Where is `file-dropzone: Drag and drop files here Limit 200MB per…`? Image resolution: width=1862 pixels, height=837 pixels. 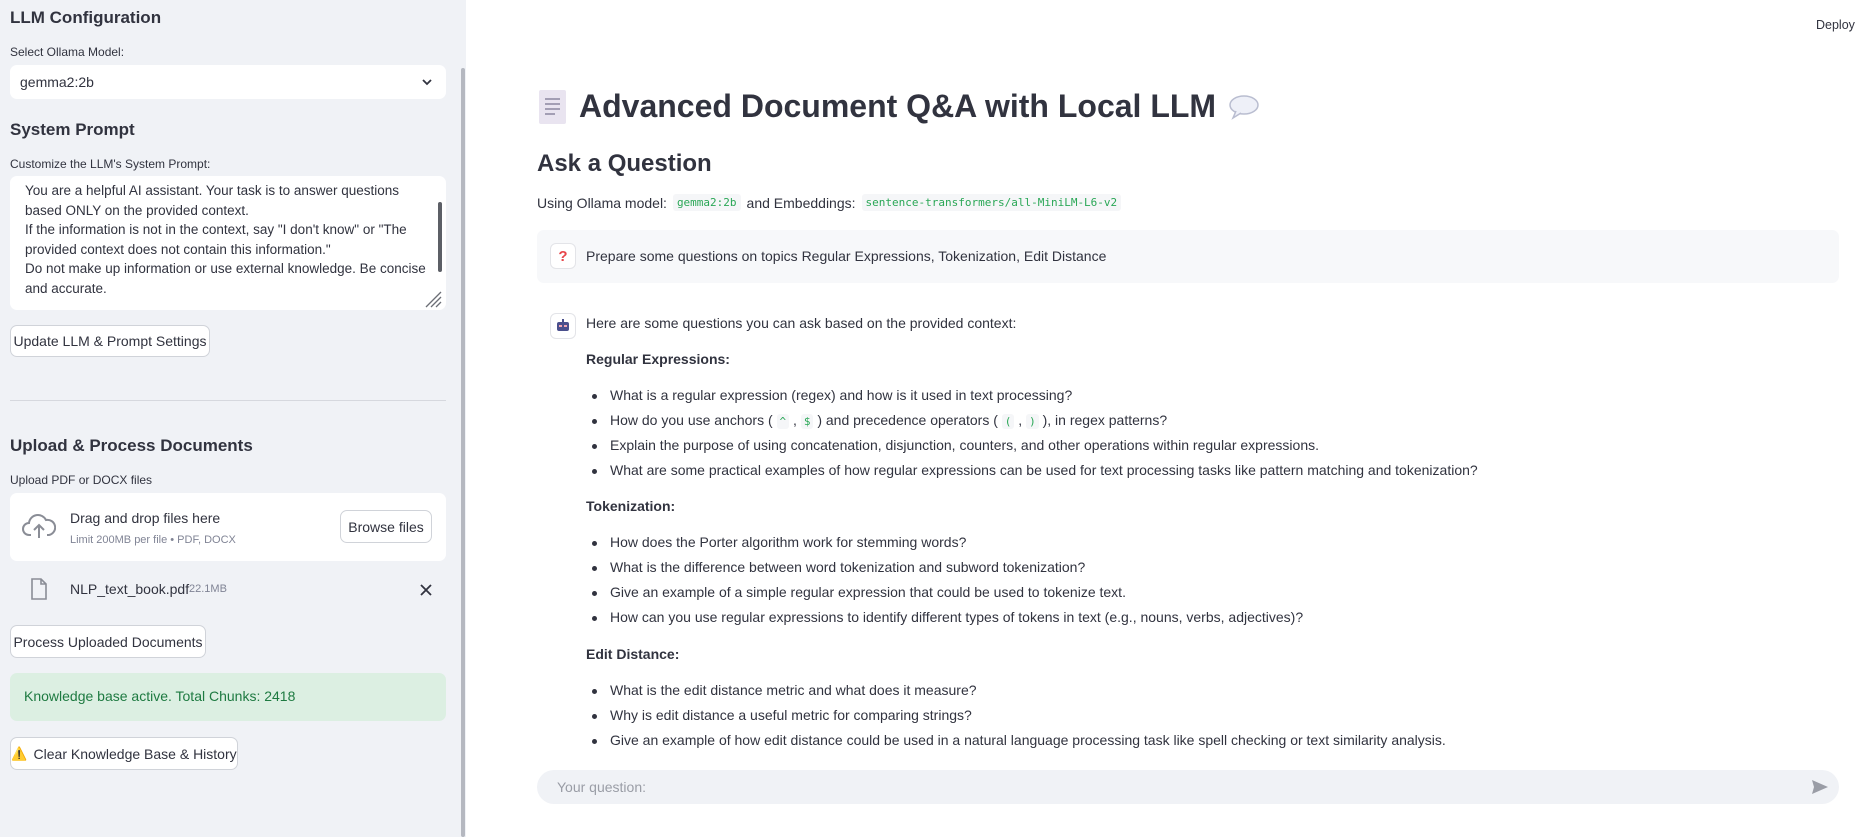 file-dropzone: Drag and drop files here Limit 200MB per… is located at coordinates (228, 527).